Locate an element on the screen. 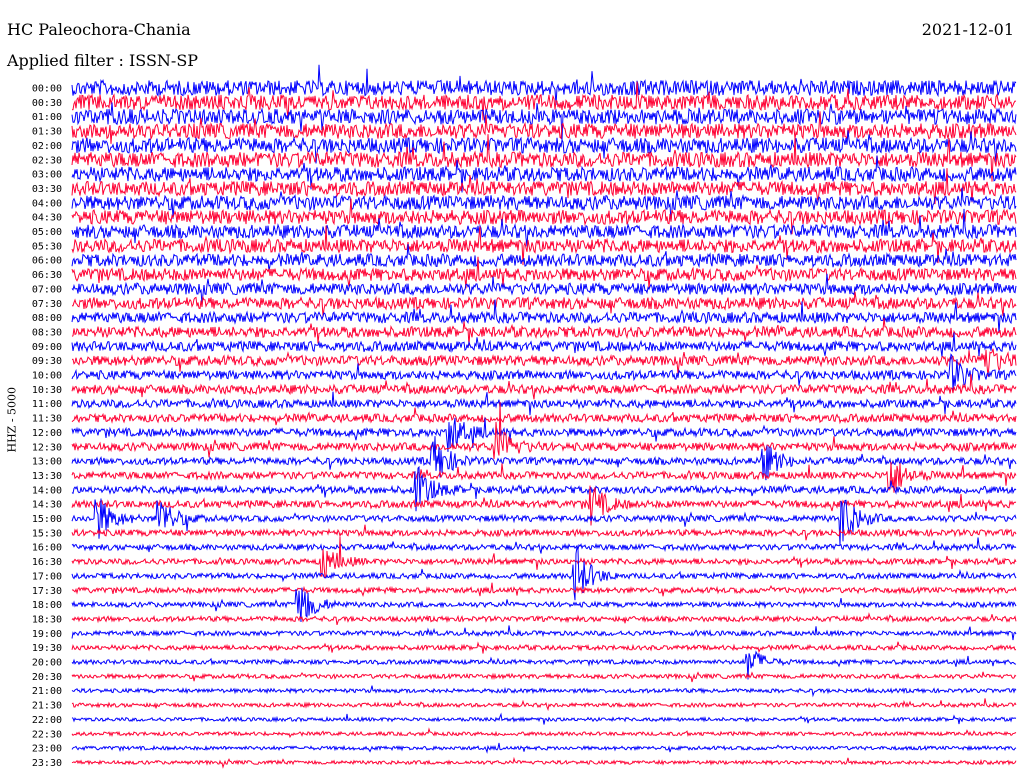 This screenshot has height=780, width=1024. tick-label: 09:30 is located at coordinates (47, 361).